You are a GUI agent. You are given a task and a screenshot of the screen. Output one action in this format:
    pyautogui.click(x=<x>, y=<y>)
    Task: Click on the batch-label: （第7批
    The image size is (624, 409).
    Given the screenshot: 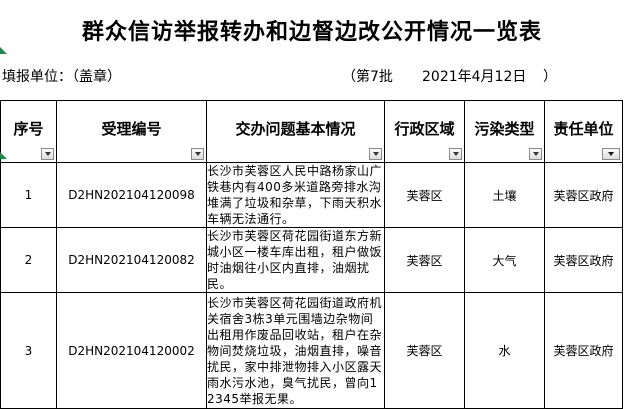 What is the action you would take?
    pyautogui.click(x=367, y=77)
    